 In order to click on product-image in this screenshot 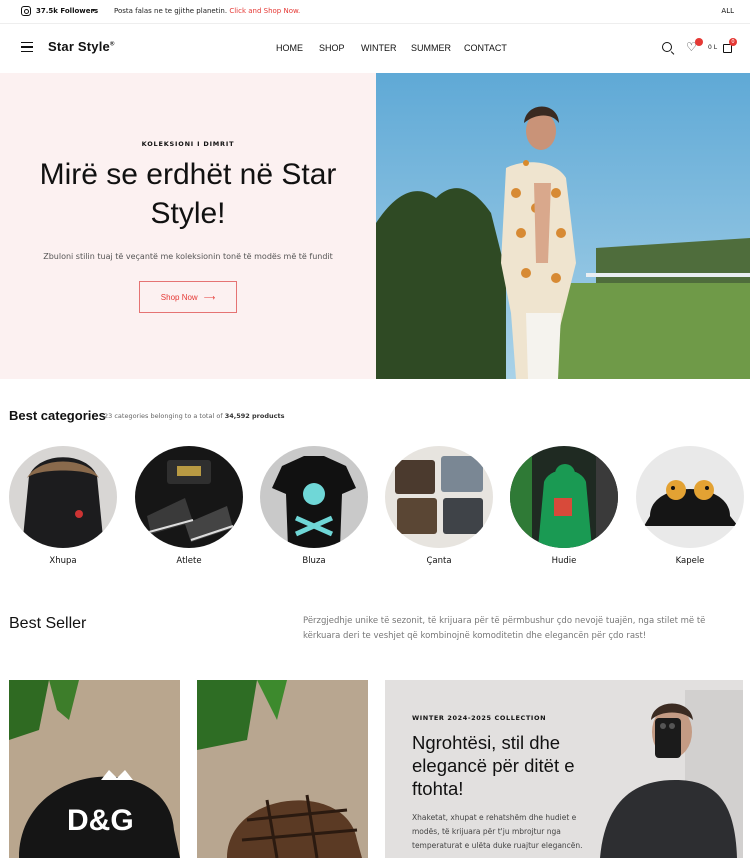, I will do `click(282, 769)`.